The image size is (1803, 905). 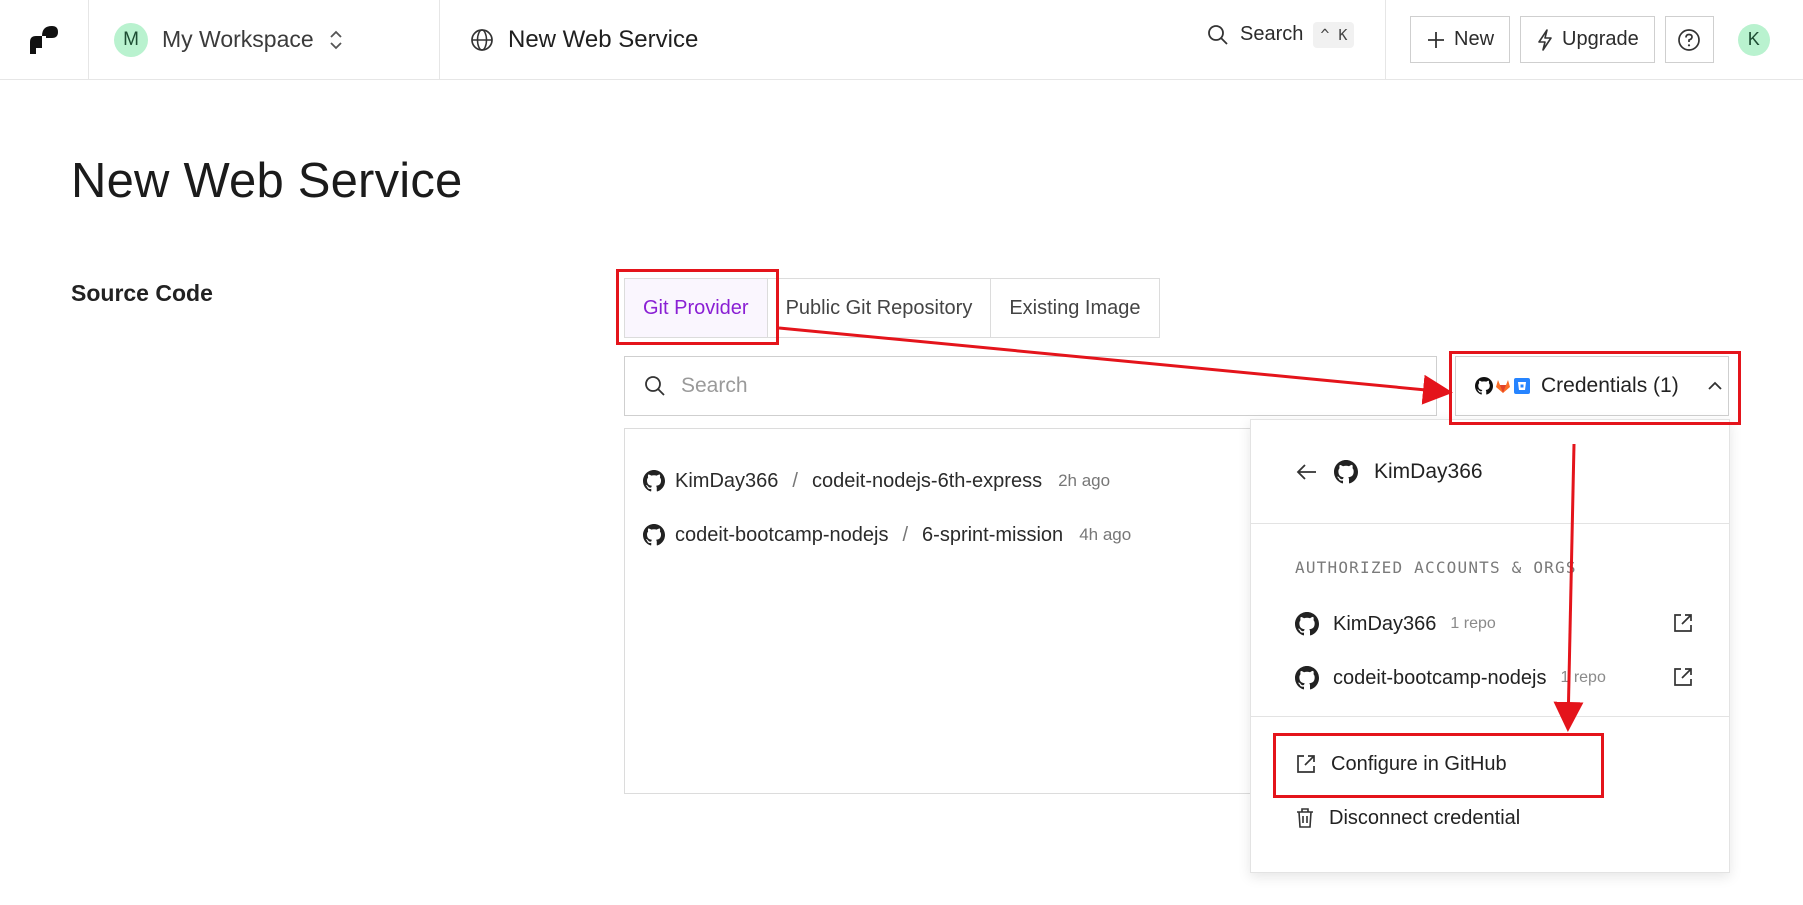 I want to click on repo-owner: KimDay366, so click(x=727, y=480).